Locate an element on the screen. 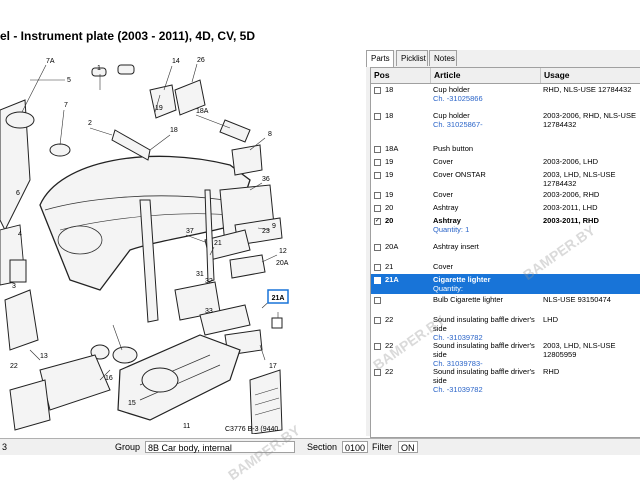 The width and height of the screenshot is (640, 483). table-row: 19 Cover 2003-2006, LHD is located at coordinates (505, 162).